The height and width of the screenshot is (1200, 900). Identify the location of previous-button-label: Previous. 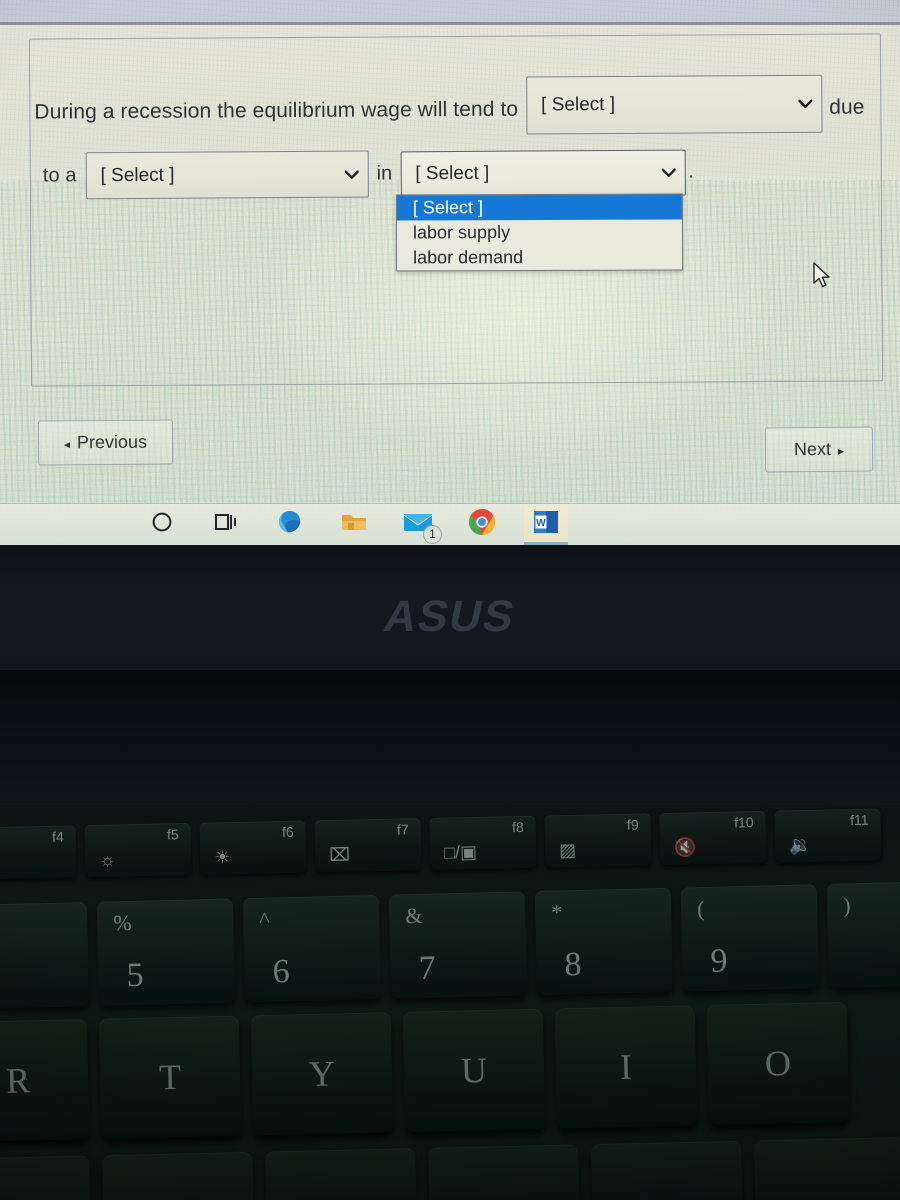
(112, 442).